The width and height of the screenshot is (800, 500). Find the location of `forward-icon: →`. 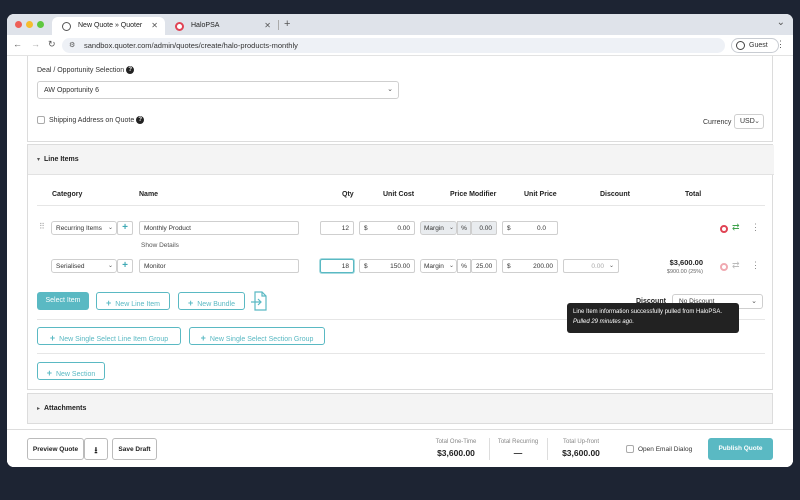

forward-icon: → is located at coordinates (35, 44).